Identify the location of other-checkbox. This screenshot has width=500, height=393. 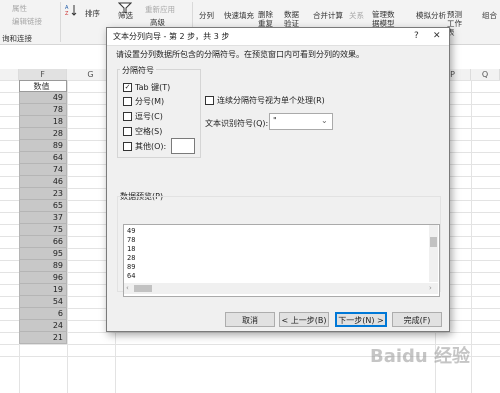
(127, 146).